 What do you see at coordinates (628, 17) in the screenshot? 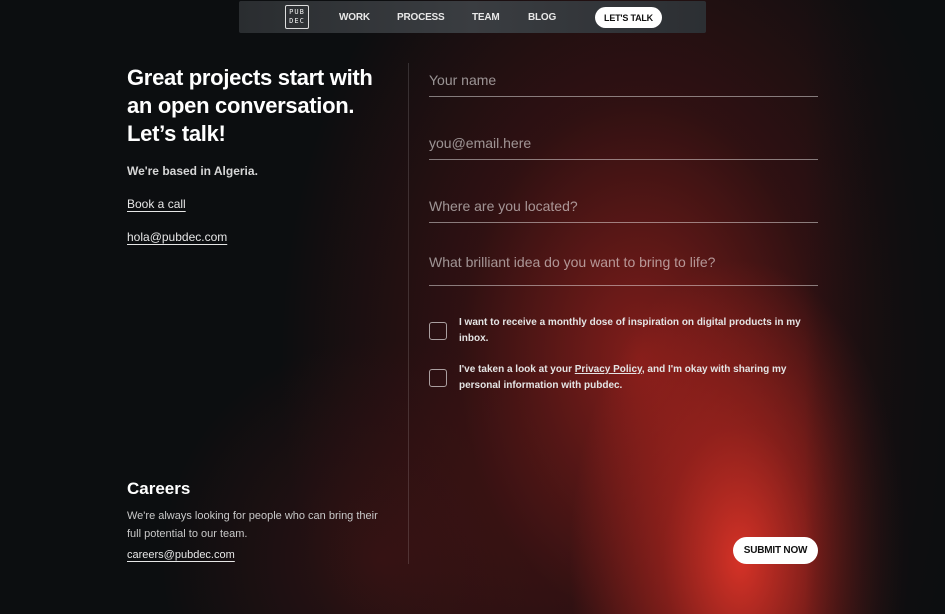
I see `lets-talk-button: LET'S TALK` at bounding box center [628, 17].